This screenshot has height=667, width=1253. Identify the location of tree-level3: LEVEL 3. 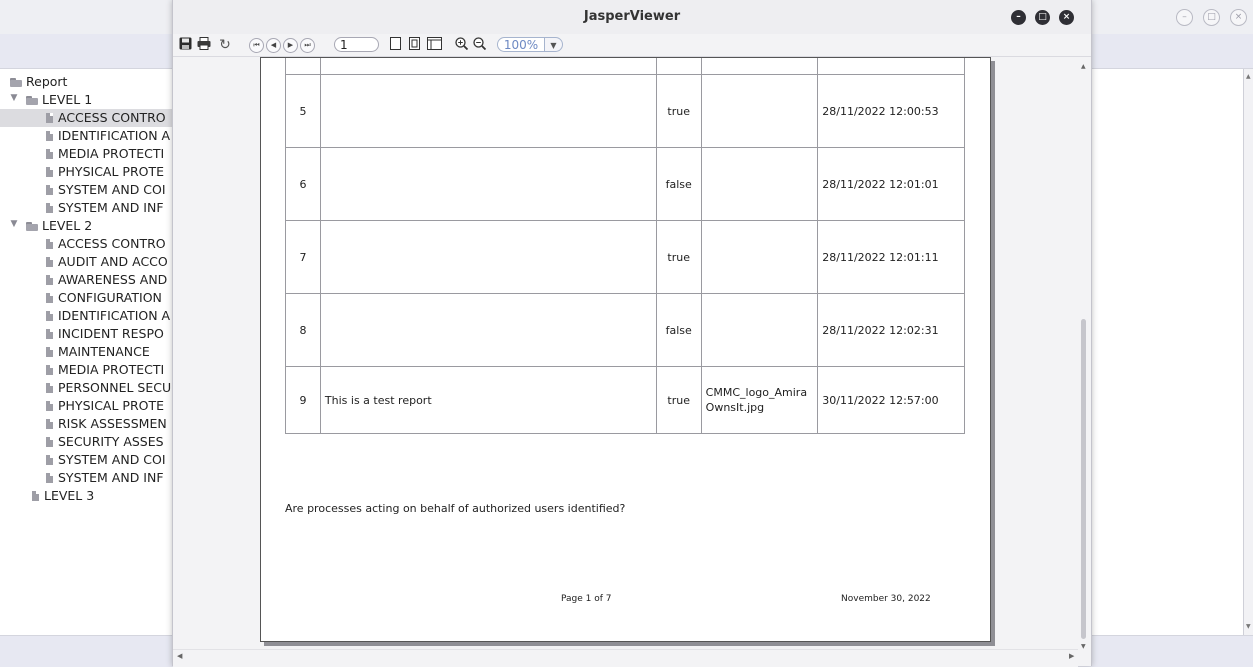
(63, 496).